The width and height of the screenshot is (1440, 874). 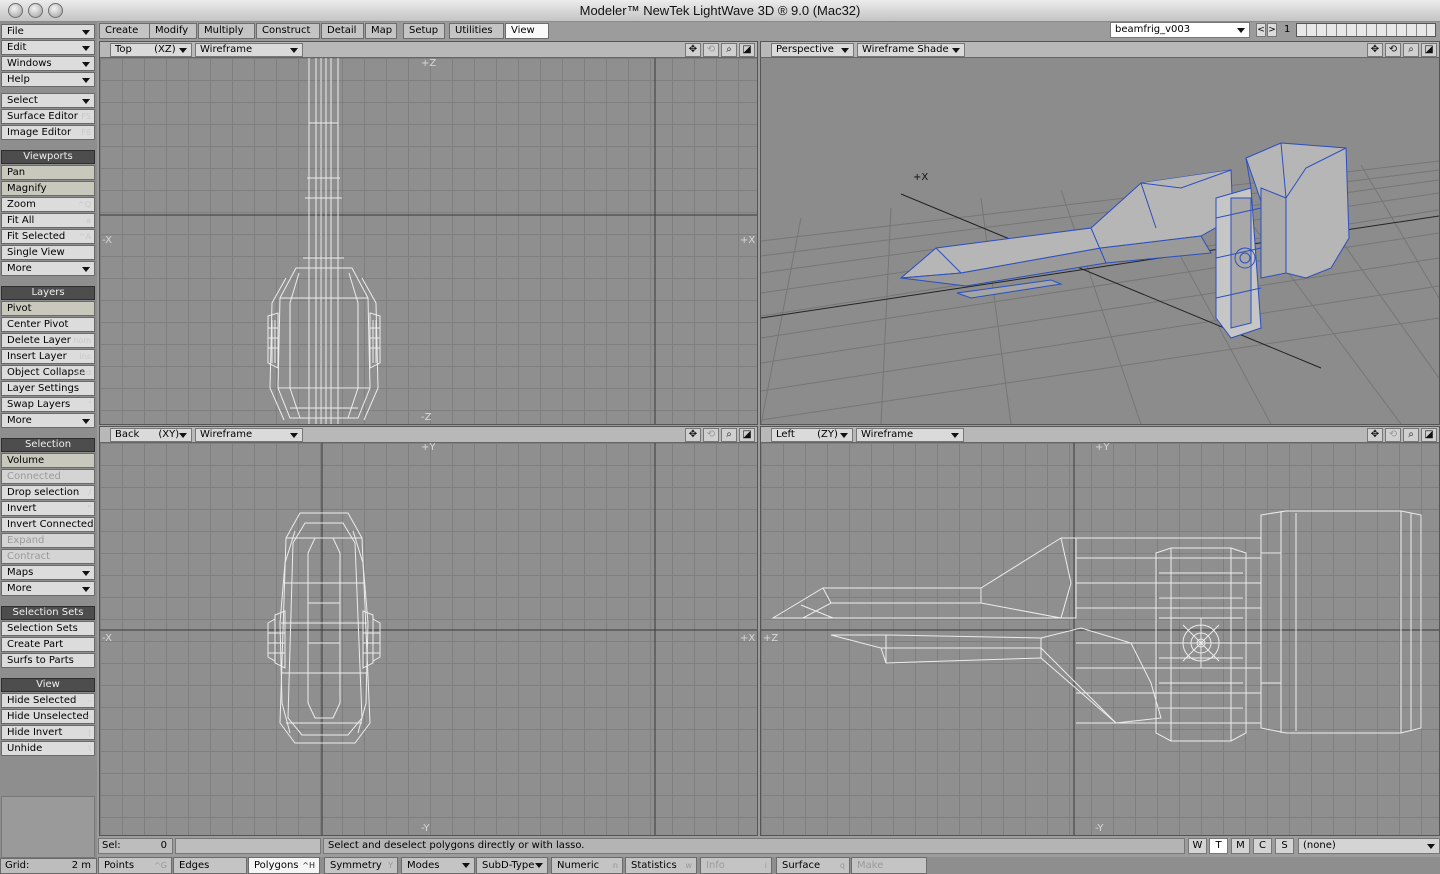 What do you see at coordinates (284, 865) in the screenshot?
I see `polygons-mode-button: Polygons ^H` at bounding box center [284, 865].